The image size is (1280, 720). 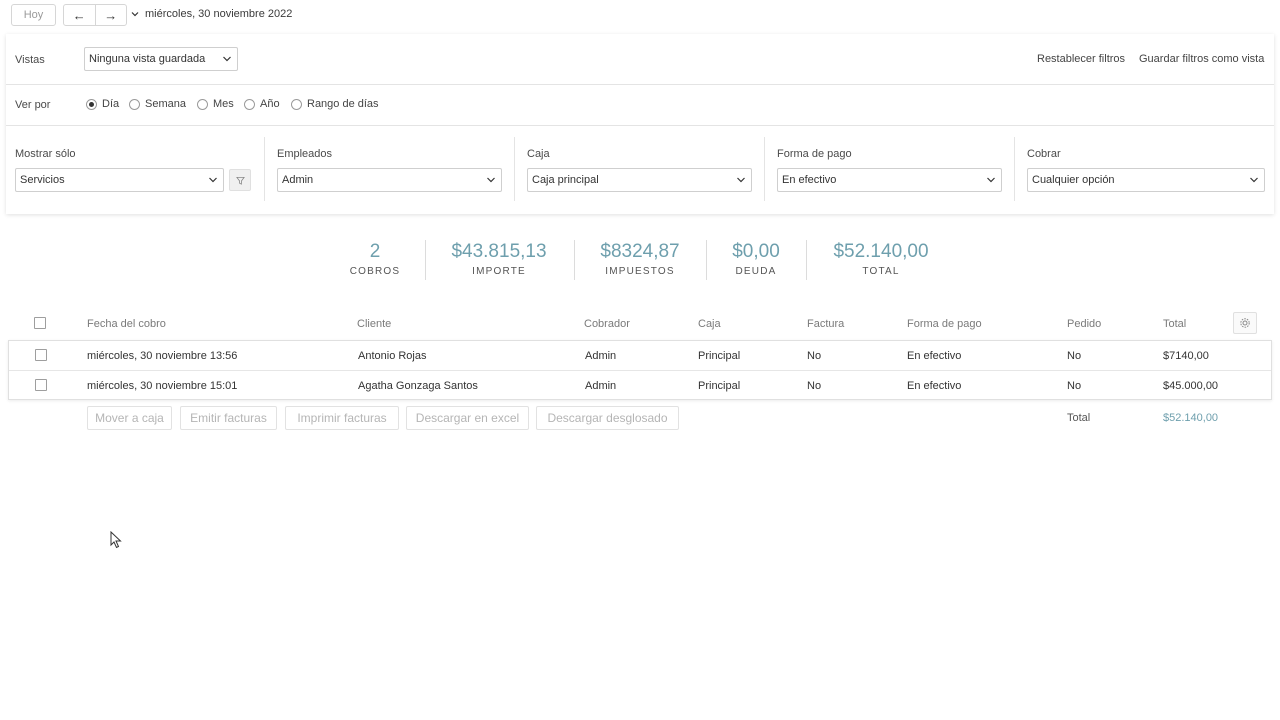 I want to click on issue-invoices-button: Emitir facturas, so click(x=228, y=418).